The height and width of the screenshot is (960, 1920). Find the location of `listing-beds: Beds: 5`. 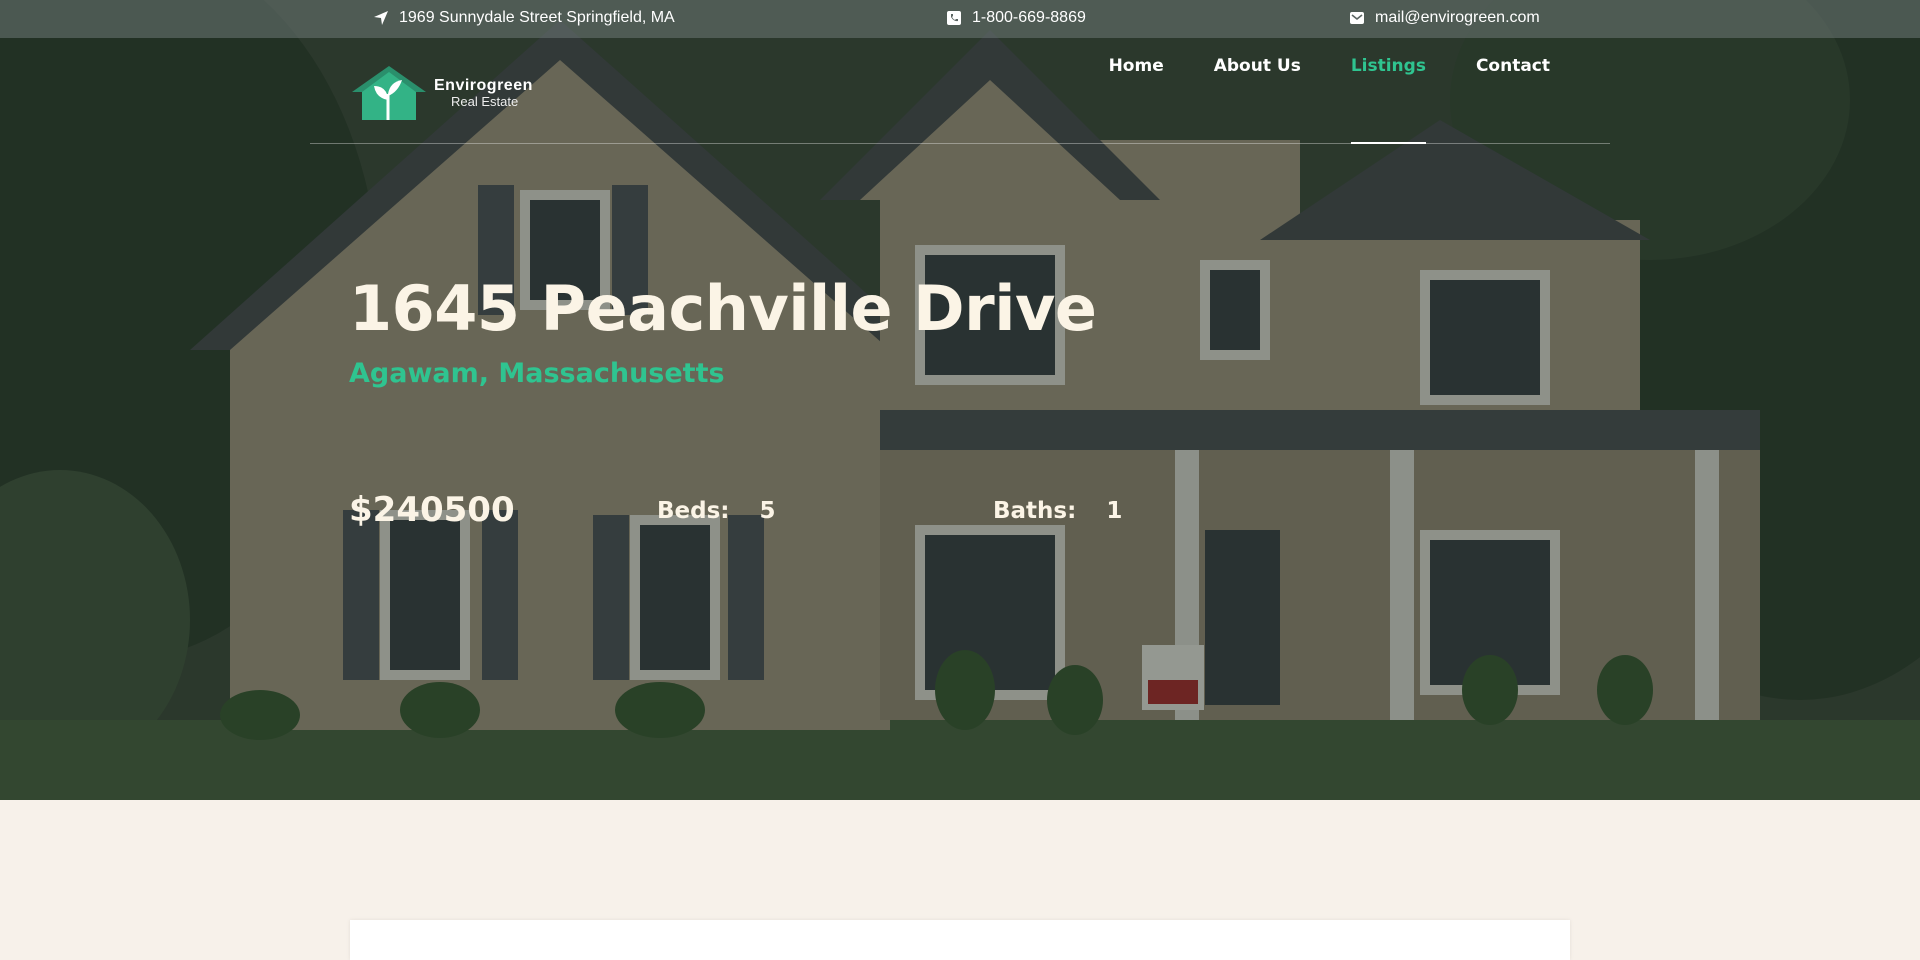

listing-beds: Beds: 5 is located at coordinates (716, 511).